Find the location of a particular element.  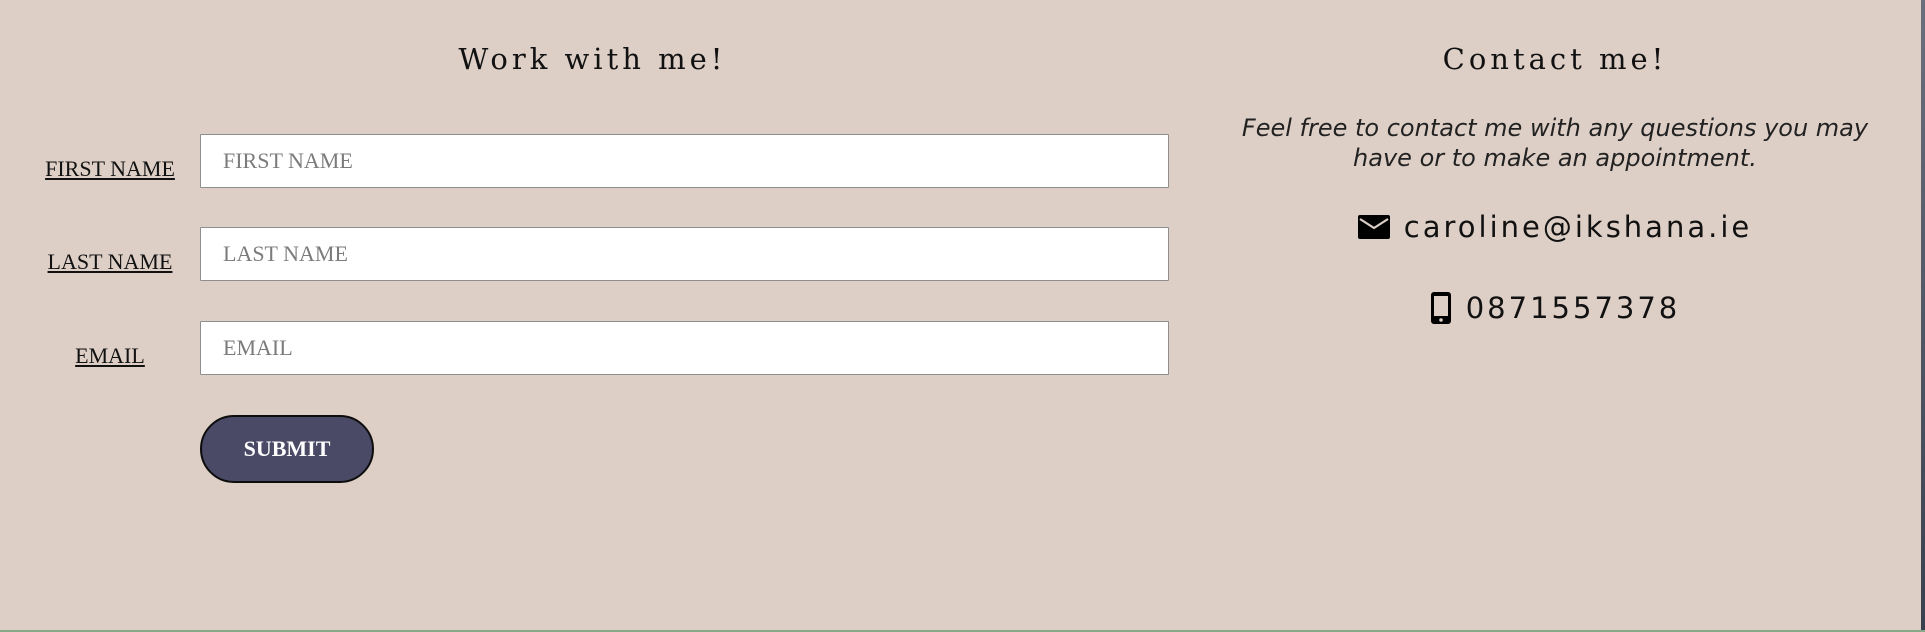

first-name-row: FIRST NAME is located at coordinates (592, 161).